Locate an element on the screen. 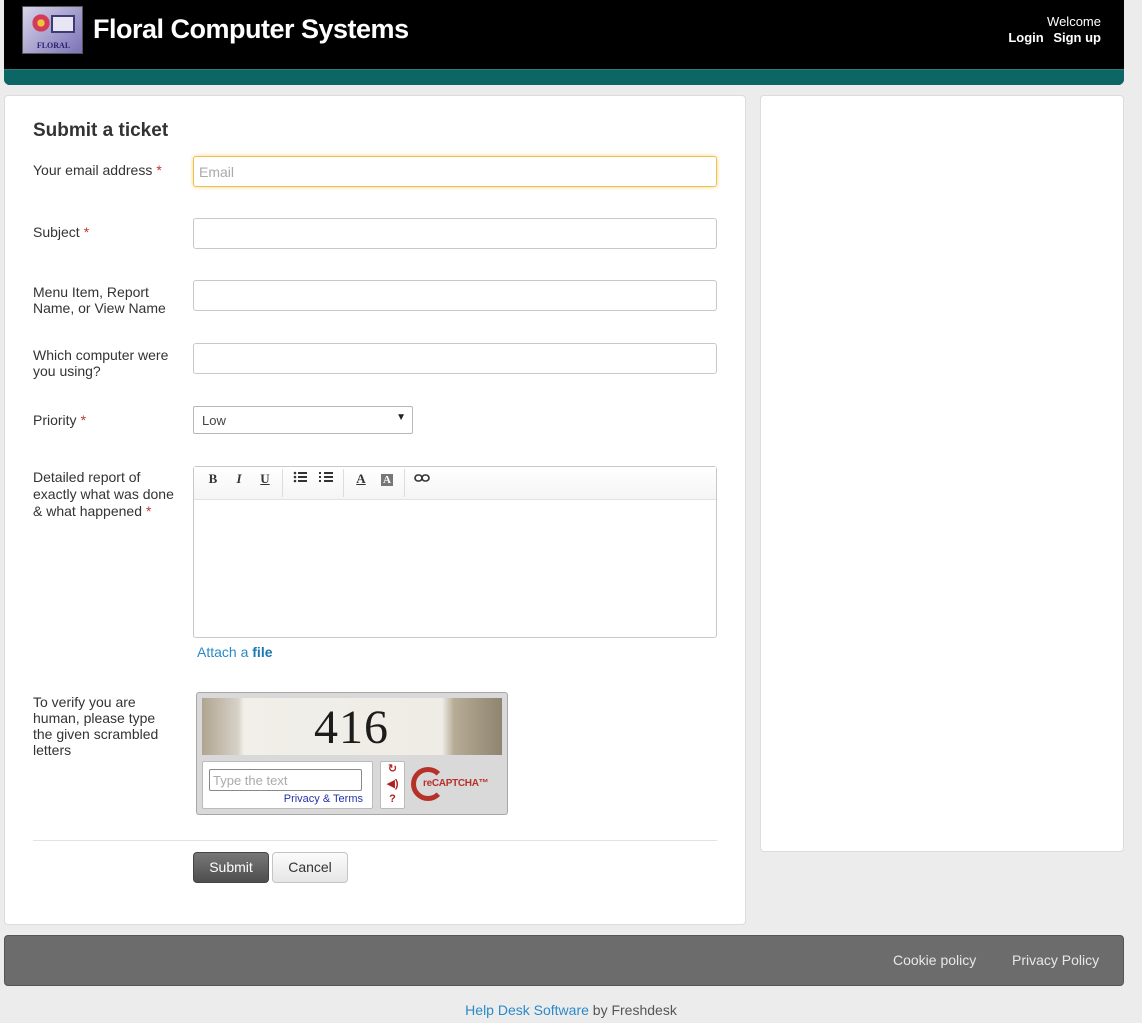 This screenshot has width=1142, height=1023. captcha-response-box: Privacy & Terms is located at coordinates (287, 785).